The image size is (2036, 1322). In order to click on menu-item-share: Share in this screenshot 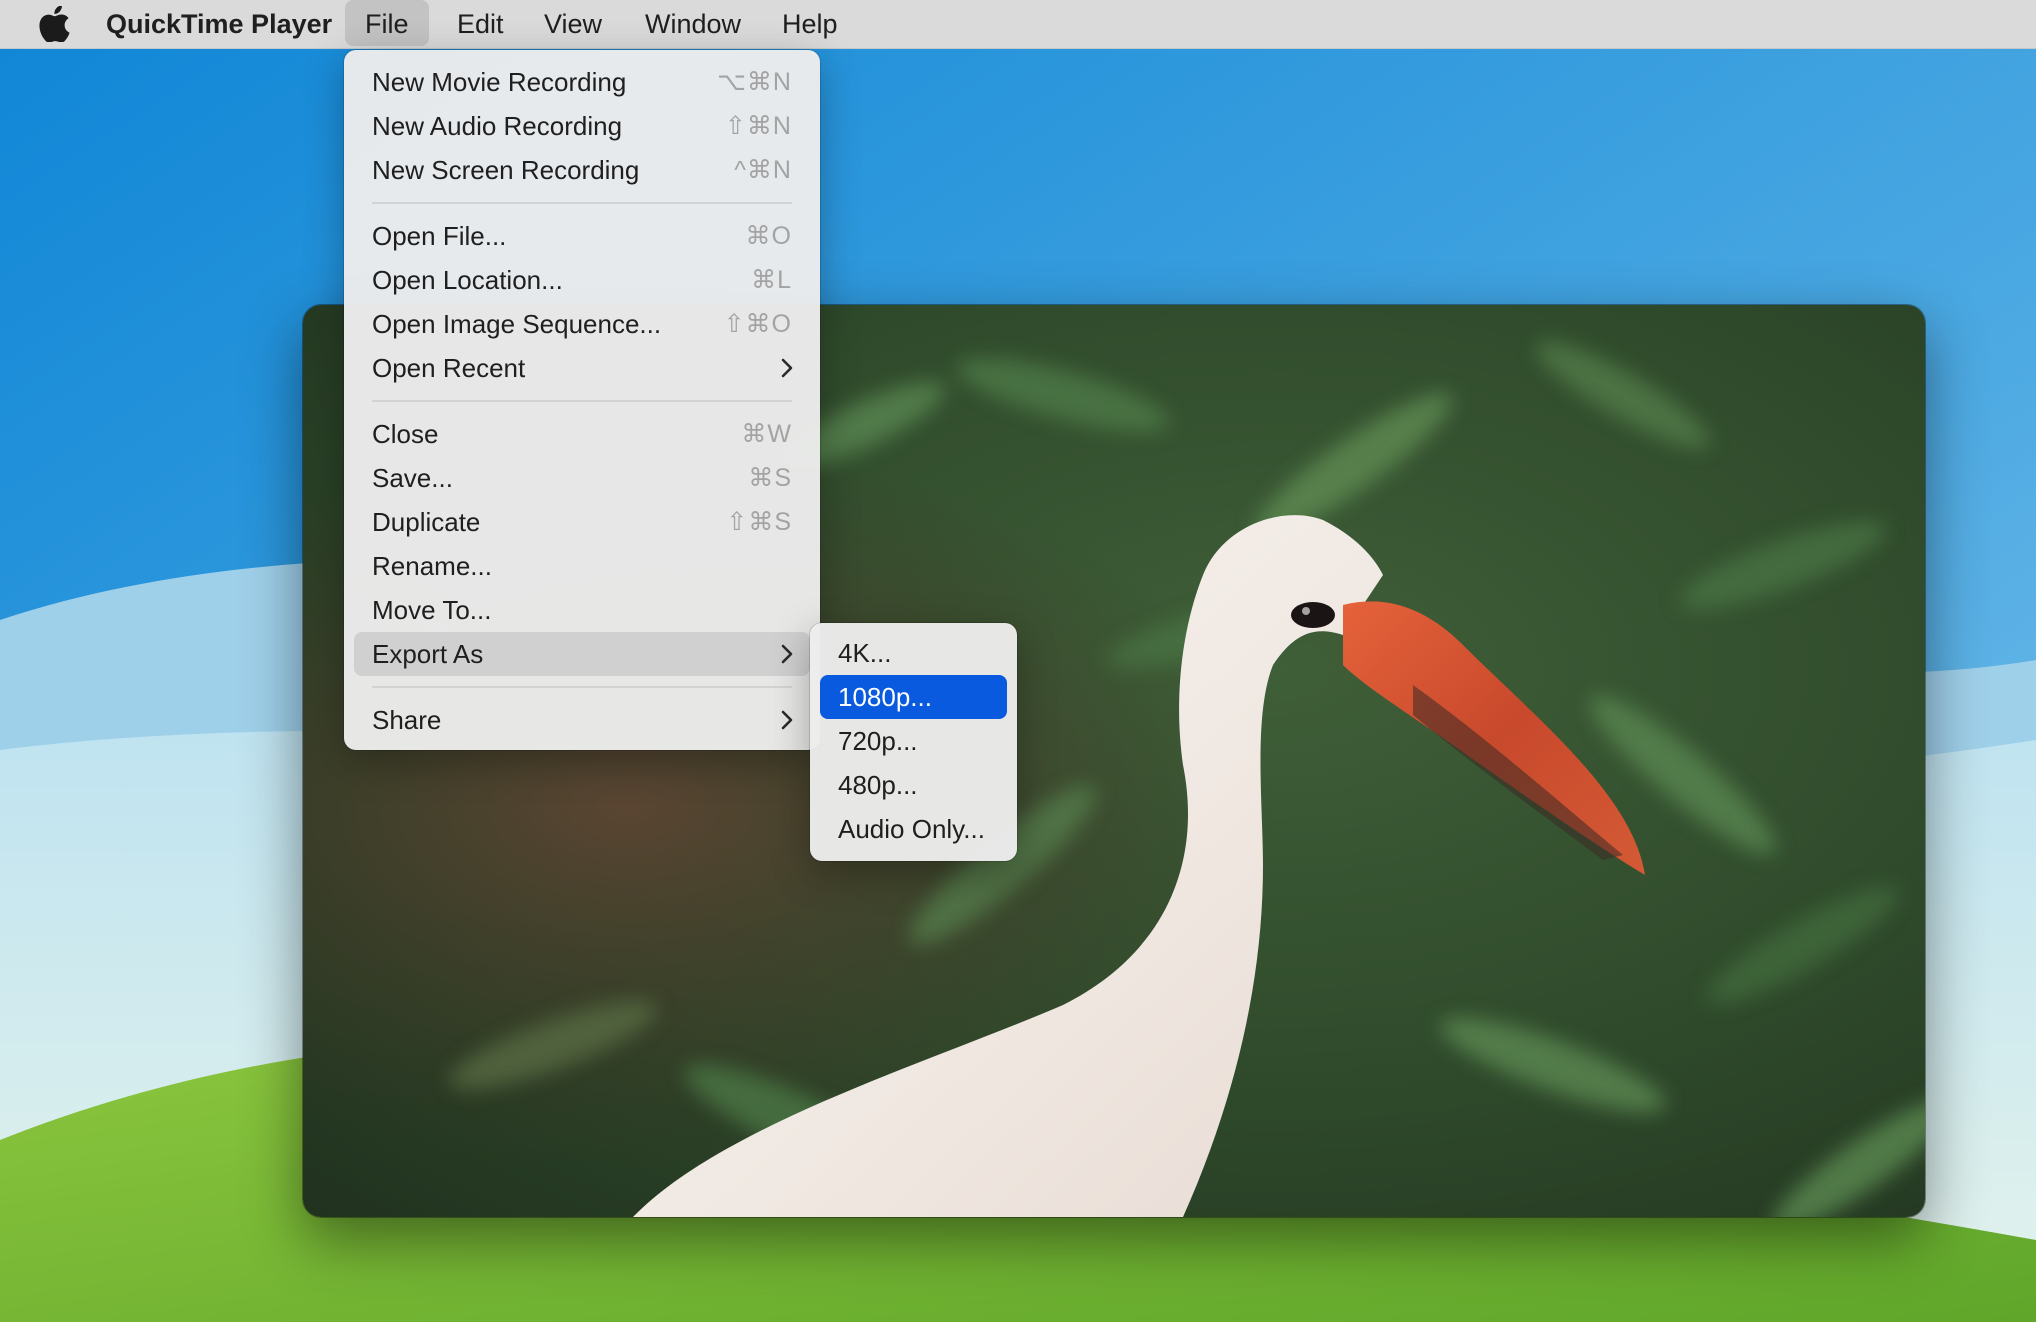, I will do `click(582, 720)`.